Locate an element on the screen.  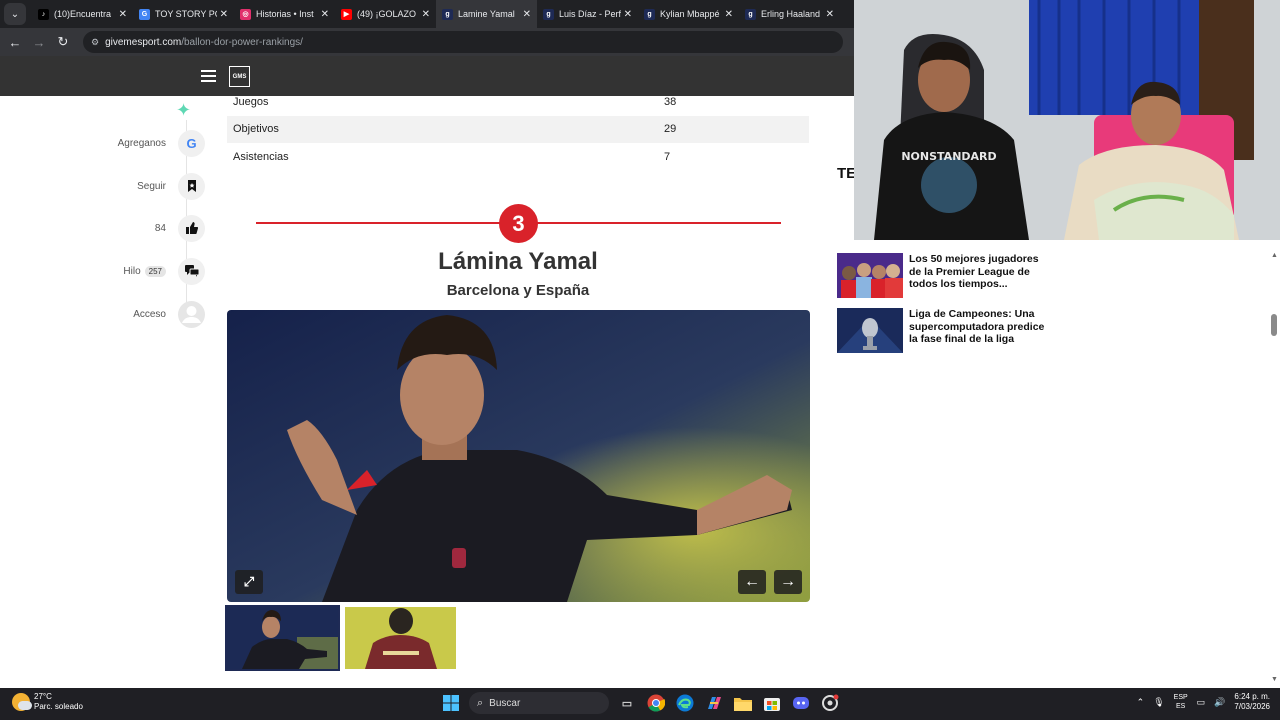
browser-tab: g Lamine Yamal ✕ is located at coordinates (486, 14).